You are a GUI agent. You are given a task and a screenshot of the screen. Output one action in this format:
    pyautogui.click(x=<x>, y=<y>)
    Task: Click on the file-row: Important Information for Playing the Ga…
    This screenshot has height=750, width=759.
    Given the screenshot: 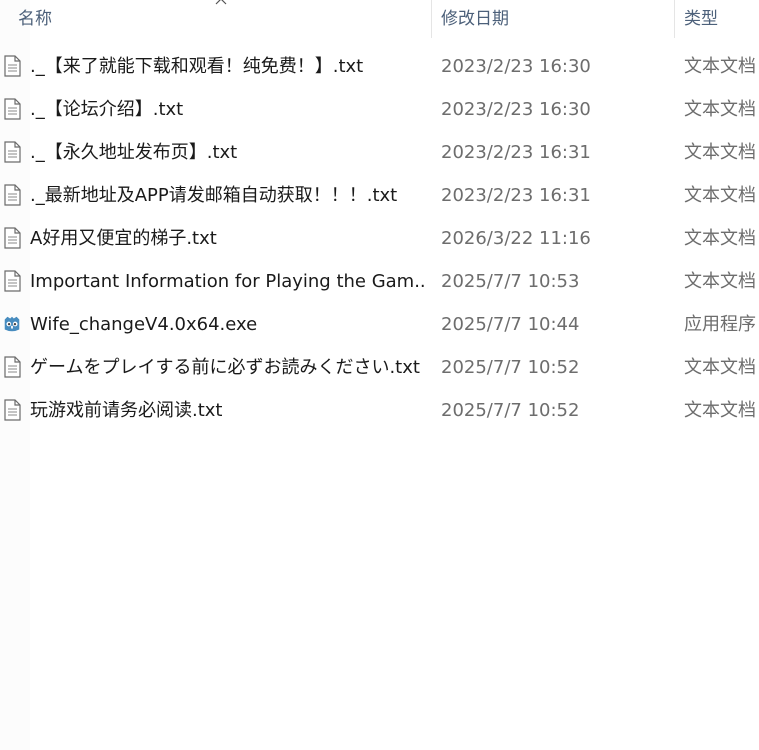 What is the action you would take?
    pyautogui.click(x=379, y=281)
    